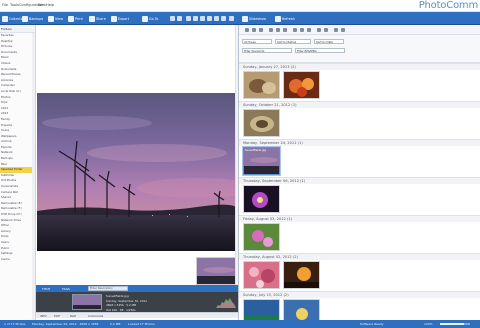 This screenshot has width=480, height=328. Describe the element at coordinates (108, 288) in the screenshot. I see `description-input: Enter Description` at that location.